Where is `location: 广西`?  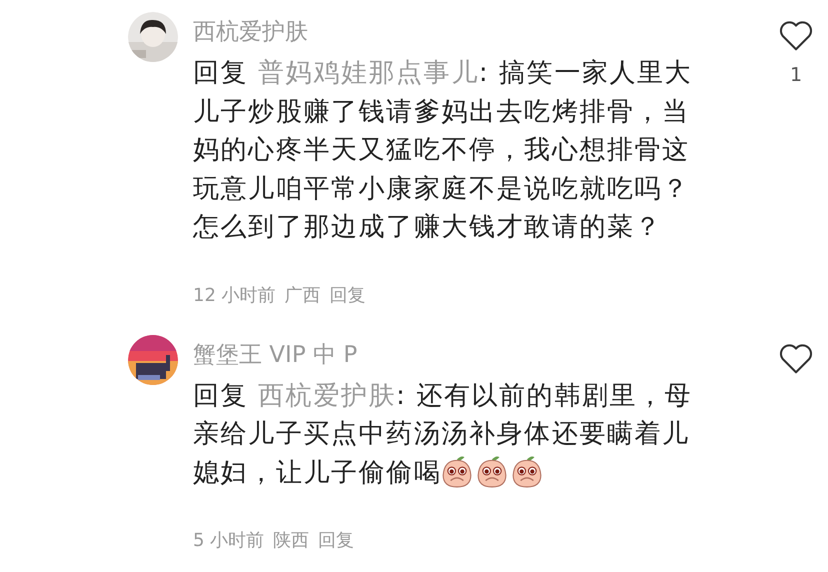 location: 广西 is located at coordinates (302, 295).